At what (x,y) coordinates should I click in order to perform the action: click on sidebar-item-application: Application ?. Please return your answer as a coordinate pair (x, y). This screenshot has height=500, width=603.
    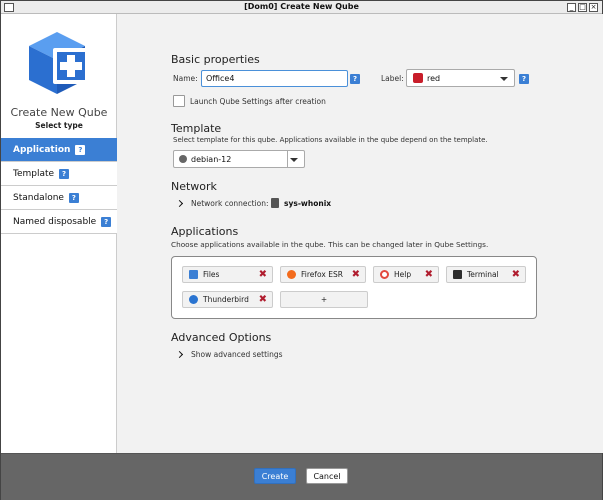
    Looking at the image, I should click on (59, 150).